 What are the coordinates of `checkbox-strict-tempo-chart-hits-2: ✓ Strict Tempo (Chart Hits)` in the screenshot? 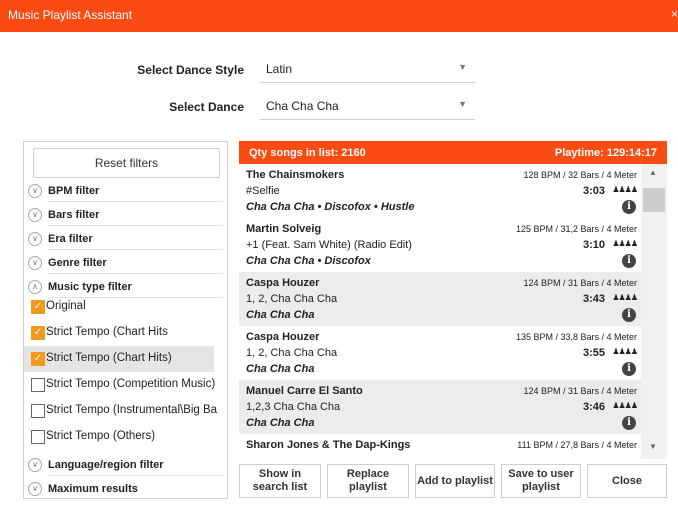 It's located at (119, 359).